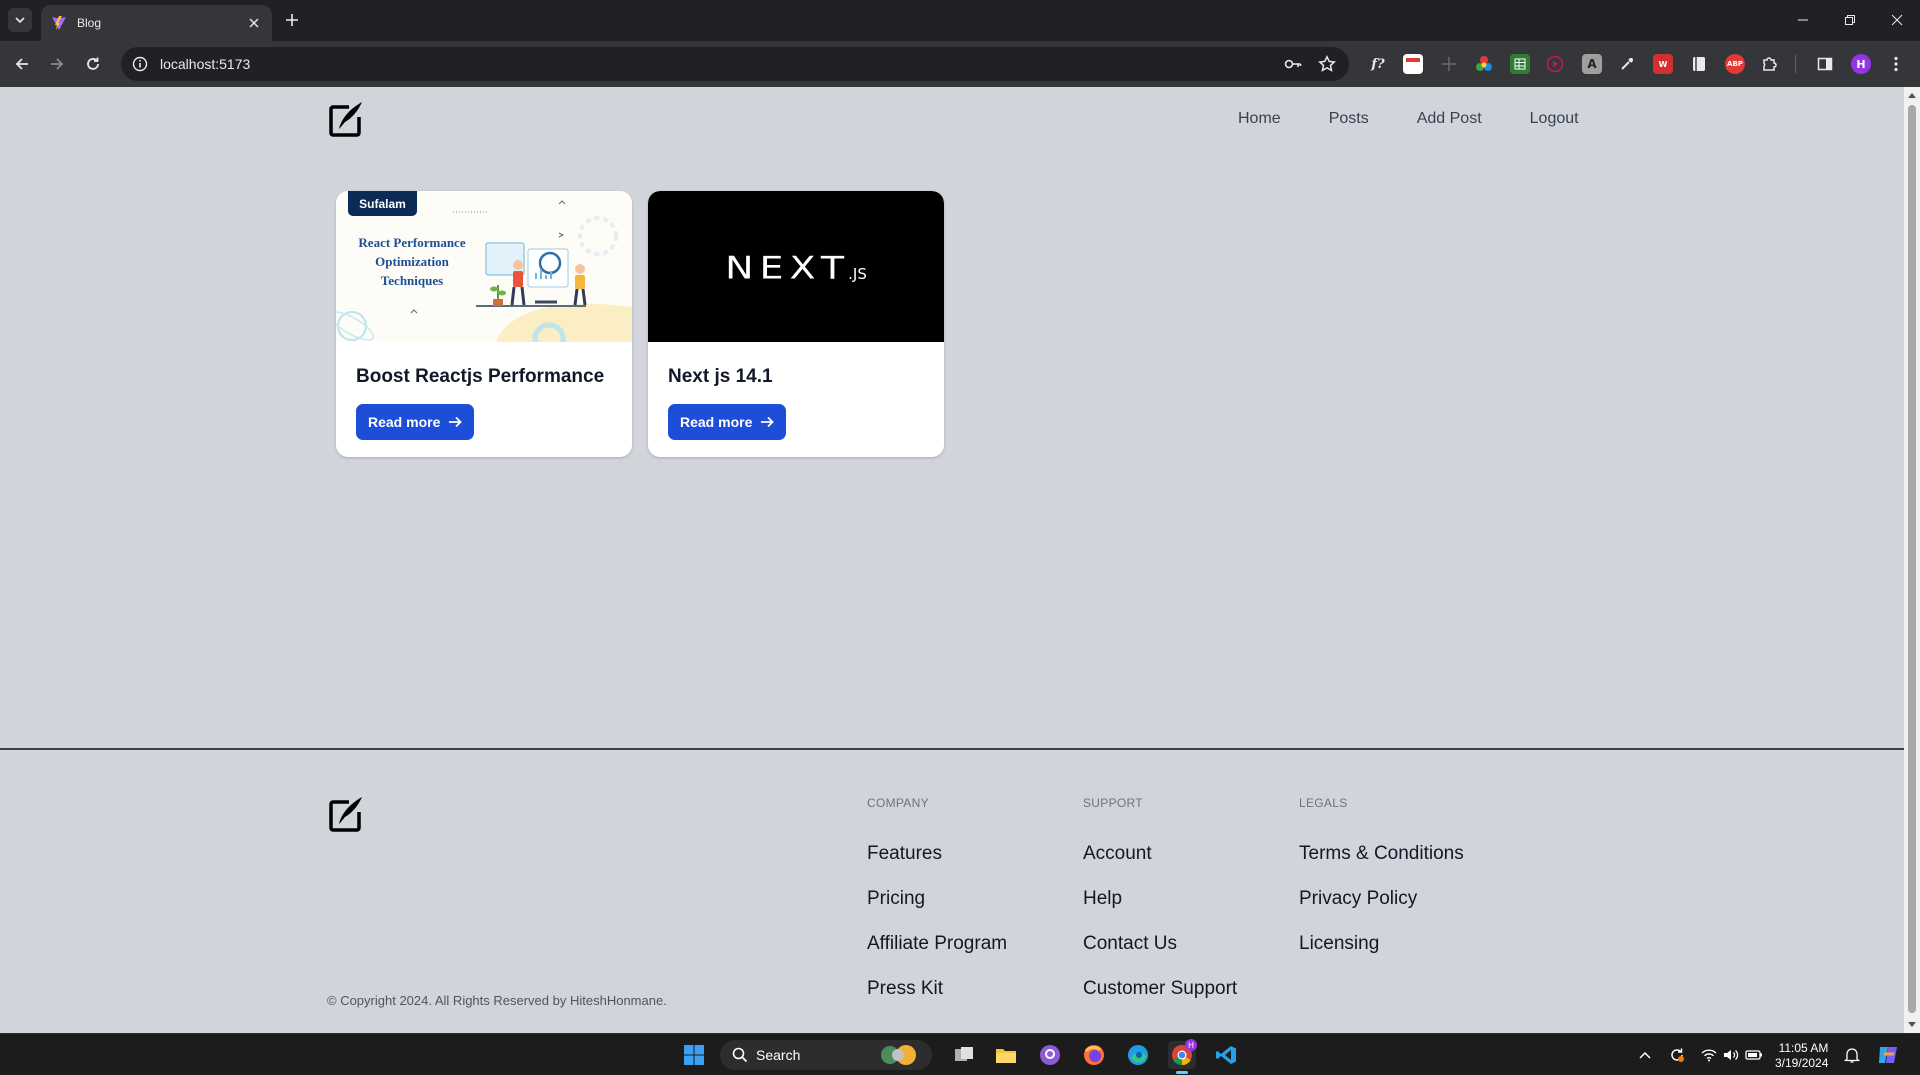 The width and height of the screenshot is (1920, 1075). I want to click on vite-logo-icon, so click(59, 23).